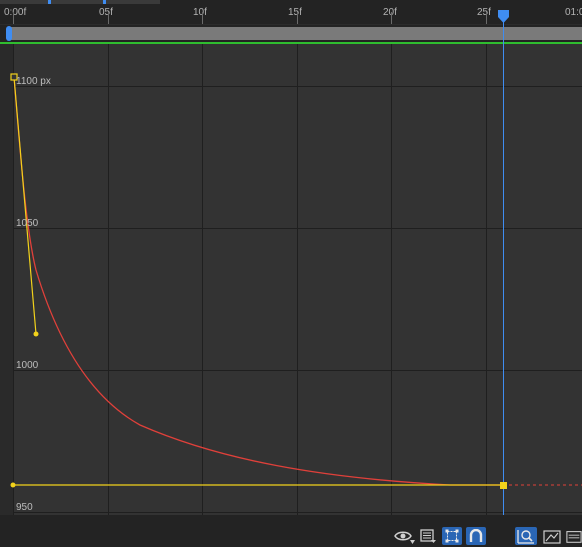  I want to click on transform-box-icon, so click(452, 536).